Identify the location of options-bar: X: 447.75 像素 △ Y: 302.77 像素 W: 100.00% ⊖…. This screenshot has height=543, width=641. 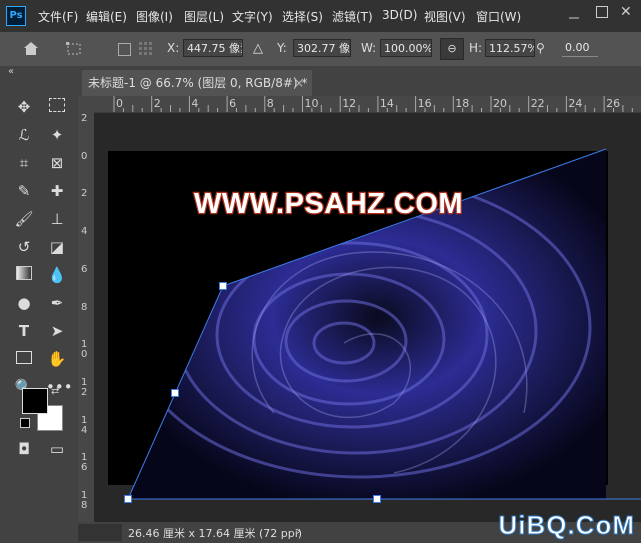
(320, 49).